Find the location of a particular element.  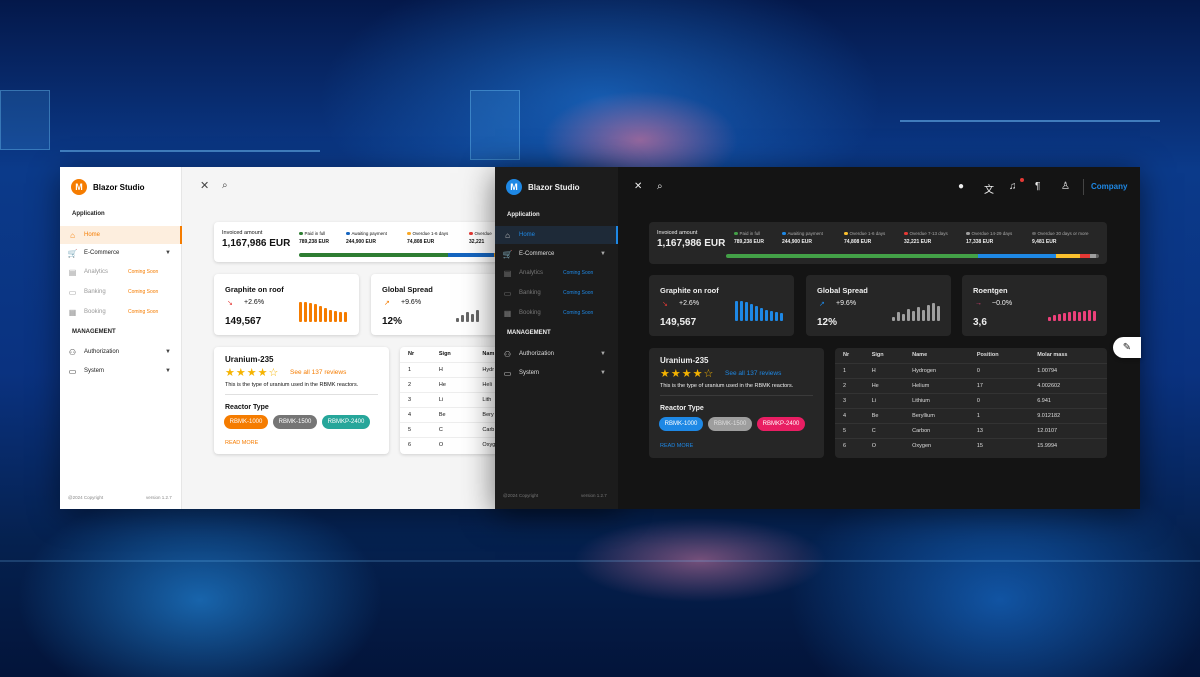

sparkline is located at coordinates (1072, 311).